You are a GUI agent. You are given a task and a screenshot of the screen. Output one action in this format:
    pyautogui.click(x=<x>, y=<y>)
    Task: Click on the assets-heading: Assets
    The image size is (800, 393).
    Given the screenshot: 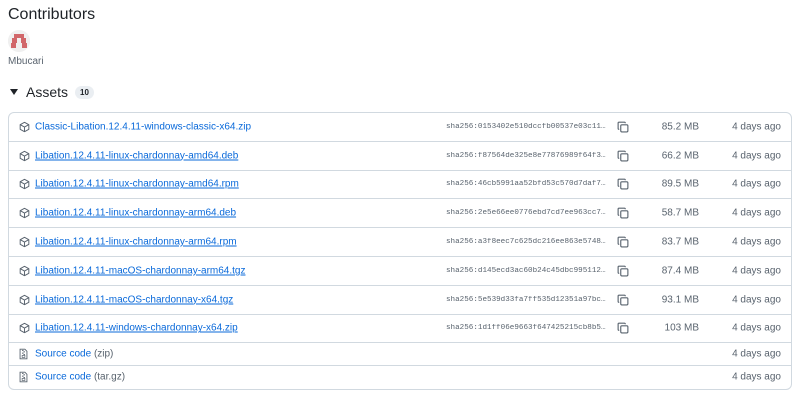 What is the action you would take?
    pyautogui.click(x=47, y=92)
    